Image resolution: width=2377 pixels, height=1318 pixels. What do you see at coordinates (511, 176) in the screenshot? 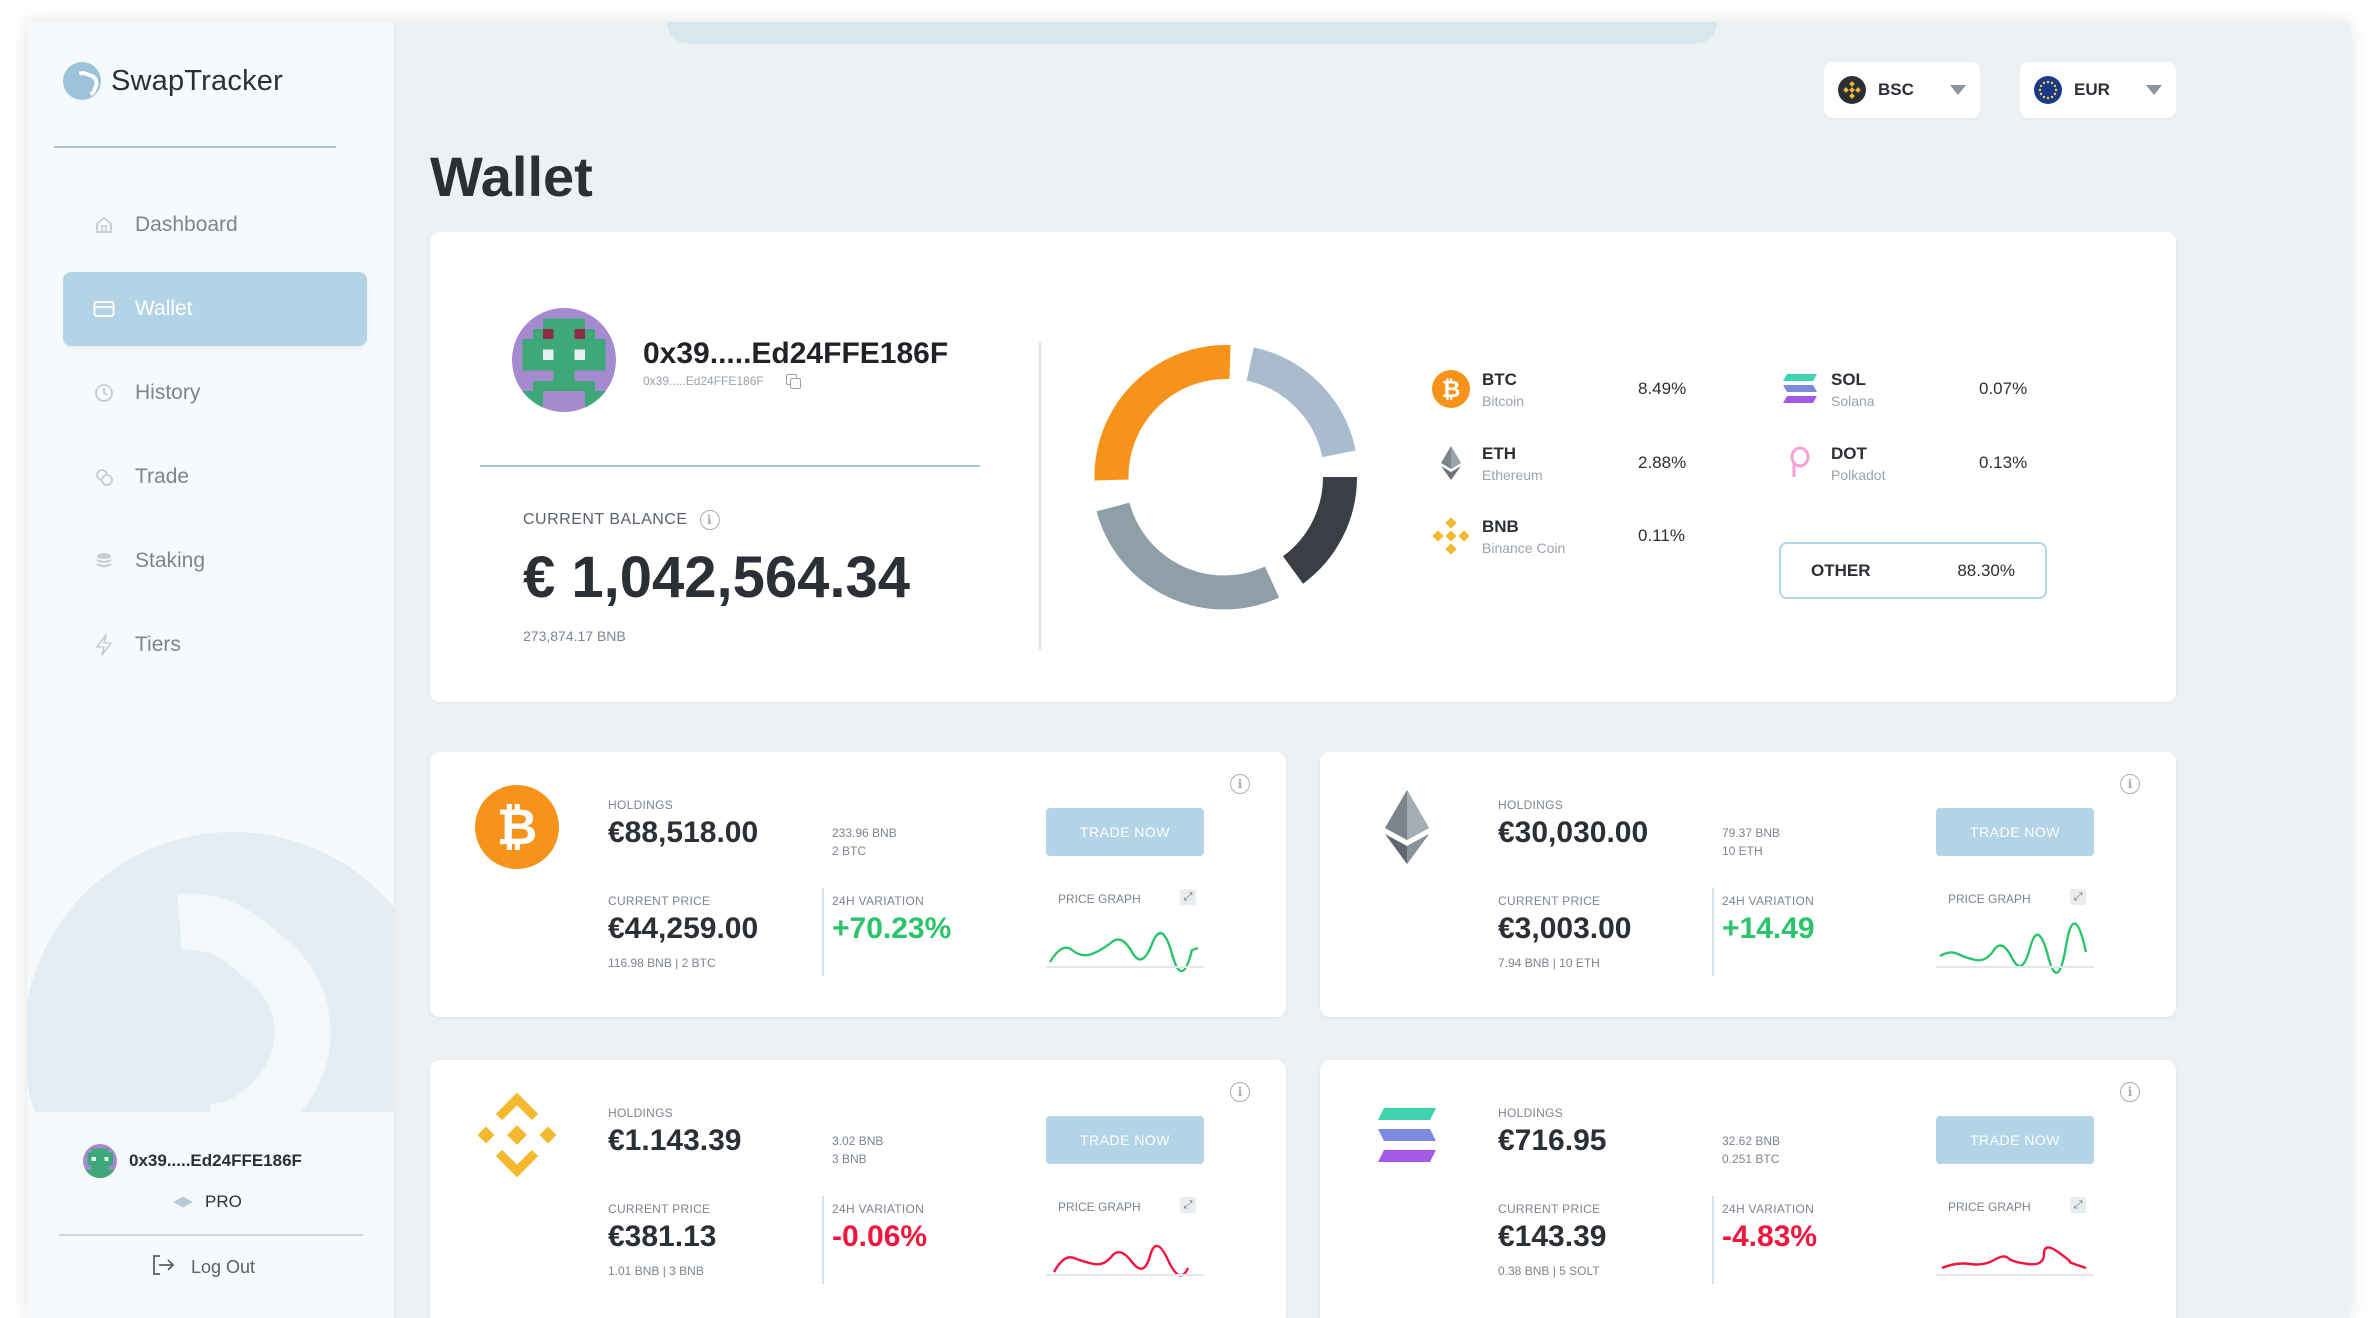
I see `page-title: Wallet` at bounding box center [511, 176].